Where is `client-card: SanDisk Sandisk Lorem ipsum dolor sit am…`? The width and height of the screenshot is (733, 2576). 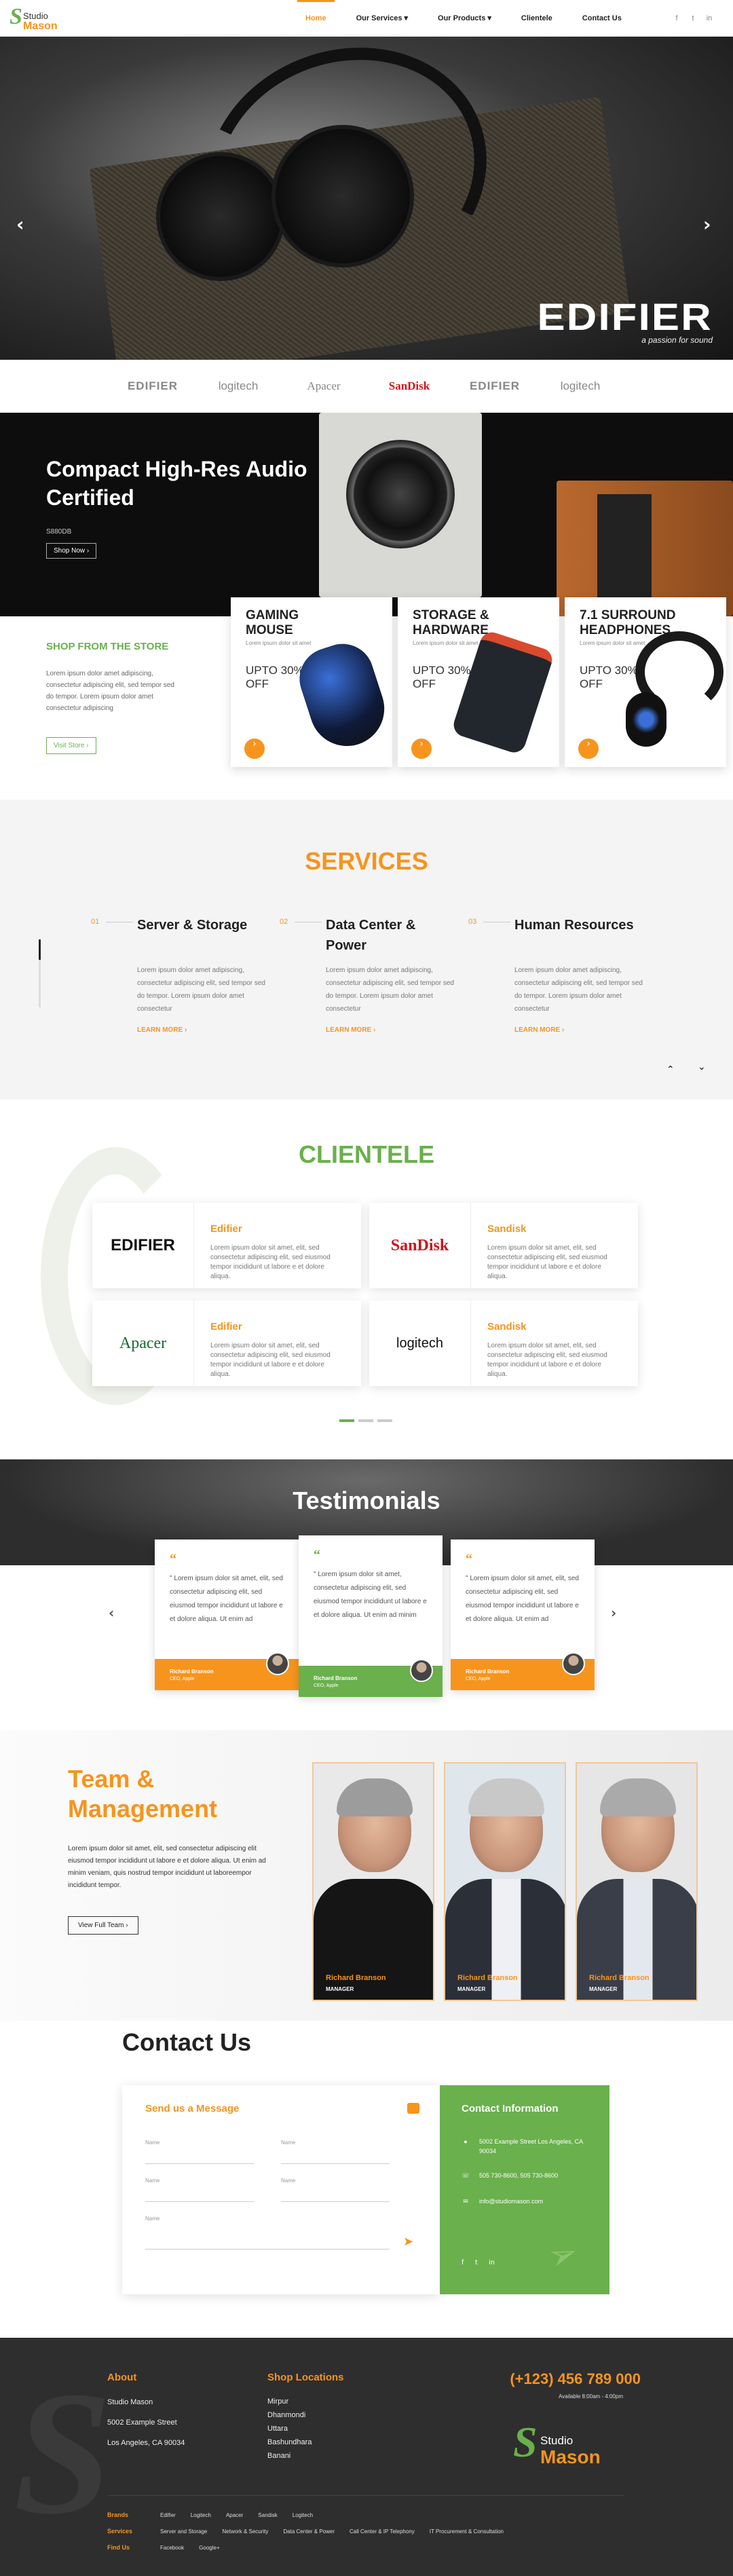 client-card: SanDisk Sandisk Lorem ipsum dolor sit am… is located at coordinates (503, 1245).